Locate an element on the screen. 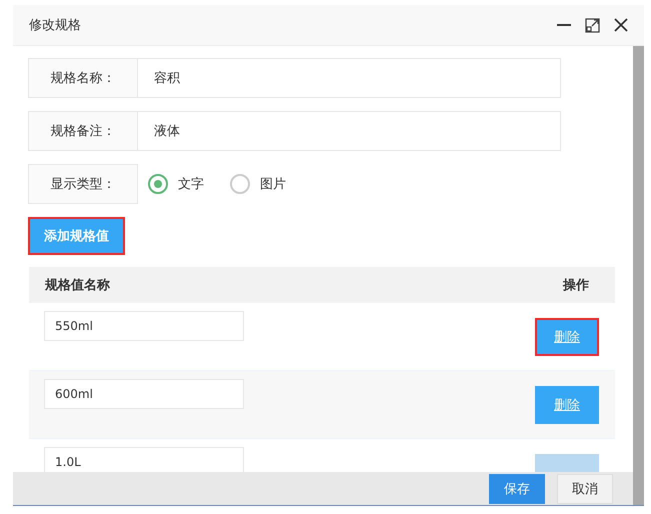  radio-option: 文字 is located at coordinates (176, 184).